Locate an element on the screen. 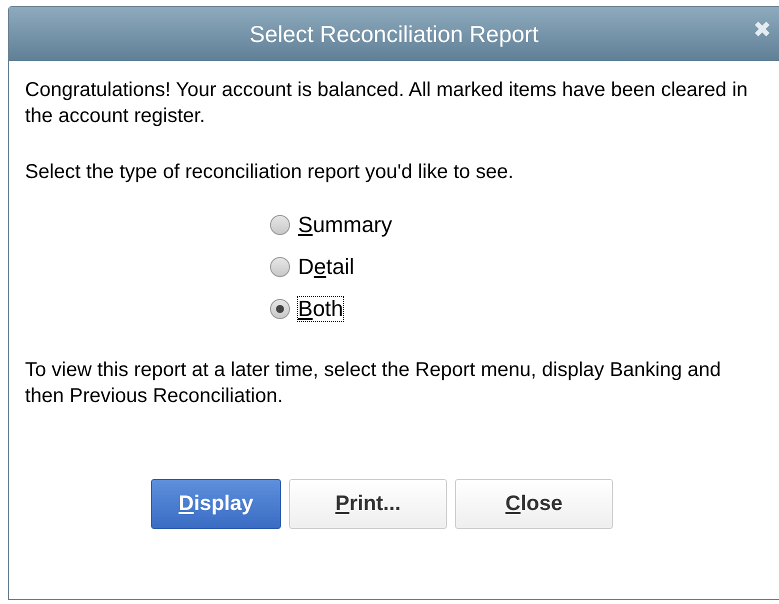  prompt-text: Select the type of reconciliation report you'd like to see. is located at coordinates (270, 172).